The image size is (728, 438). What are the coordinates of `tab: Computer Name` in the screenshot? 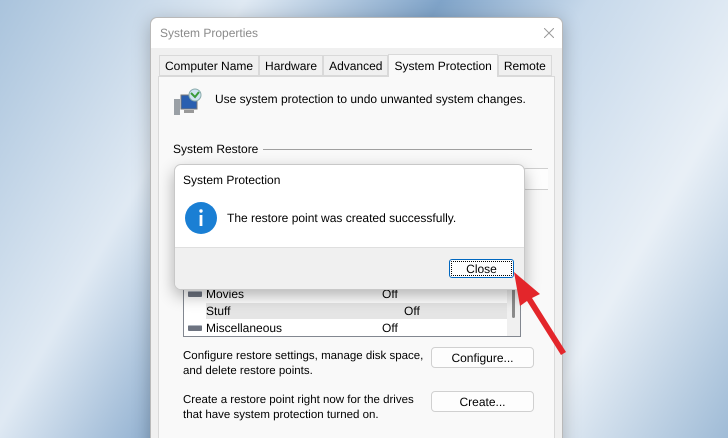 It's located at (209, 65).